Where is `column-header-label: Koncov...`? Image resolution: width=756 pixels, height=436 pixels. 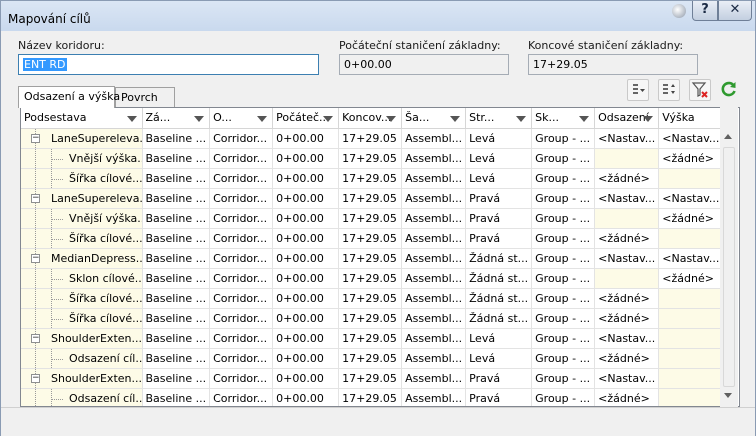 column-header-label: Koncov... is located at coordinates (367, 118).